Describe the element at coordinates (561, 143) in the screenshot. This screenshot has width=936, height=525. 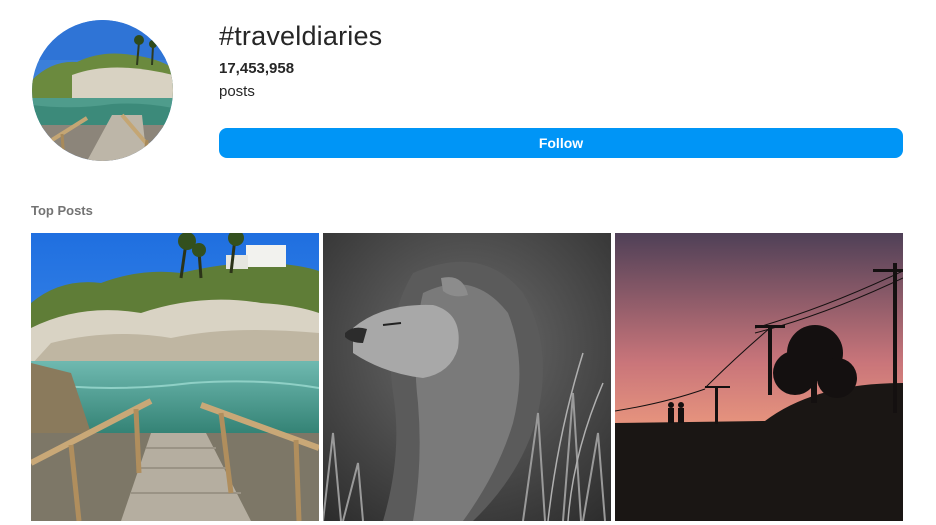
I see `follow-button: Follow` at that location.